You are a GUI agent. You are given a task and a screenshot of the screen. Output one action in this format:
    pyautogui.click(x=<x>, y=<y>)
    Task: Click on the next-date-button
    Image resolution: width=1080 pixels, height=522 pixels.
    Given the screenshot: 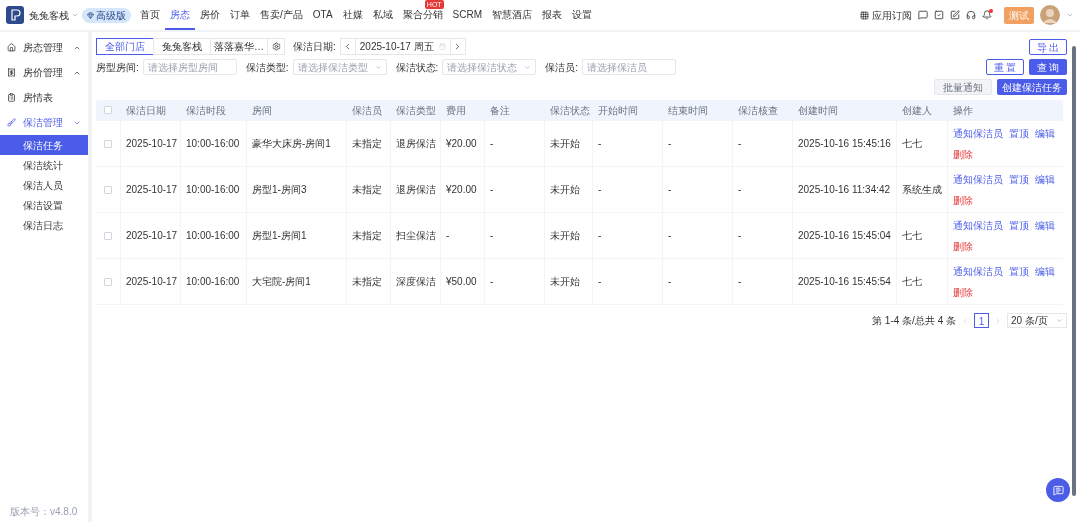 What is the action you would take?
    pyautogui.click(x=457, y=46)
    